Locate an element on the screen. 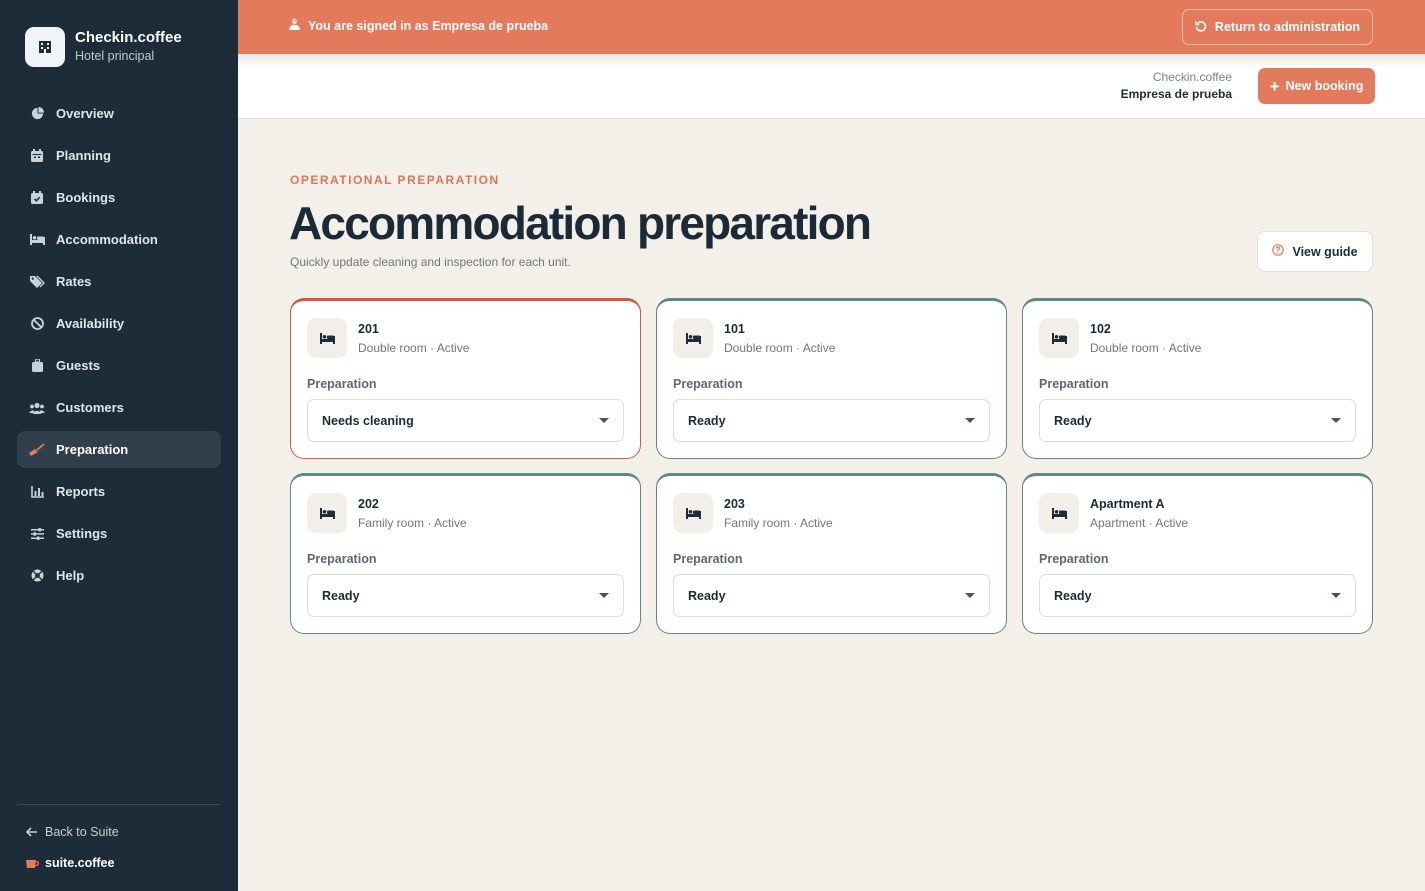 Image resolution: width=1425 pixels, height=891 pixels. account-info: Checkin.coffee Empresa de prueba is located at coordinates (1176, 86).